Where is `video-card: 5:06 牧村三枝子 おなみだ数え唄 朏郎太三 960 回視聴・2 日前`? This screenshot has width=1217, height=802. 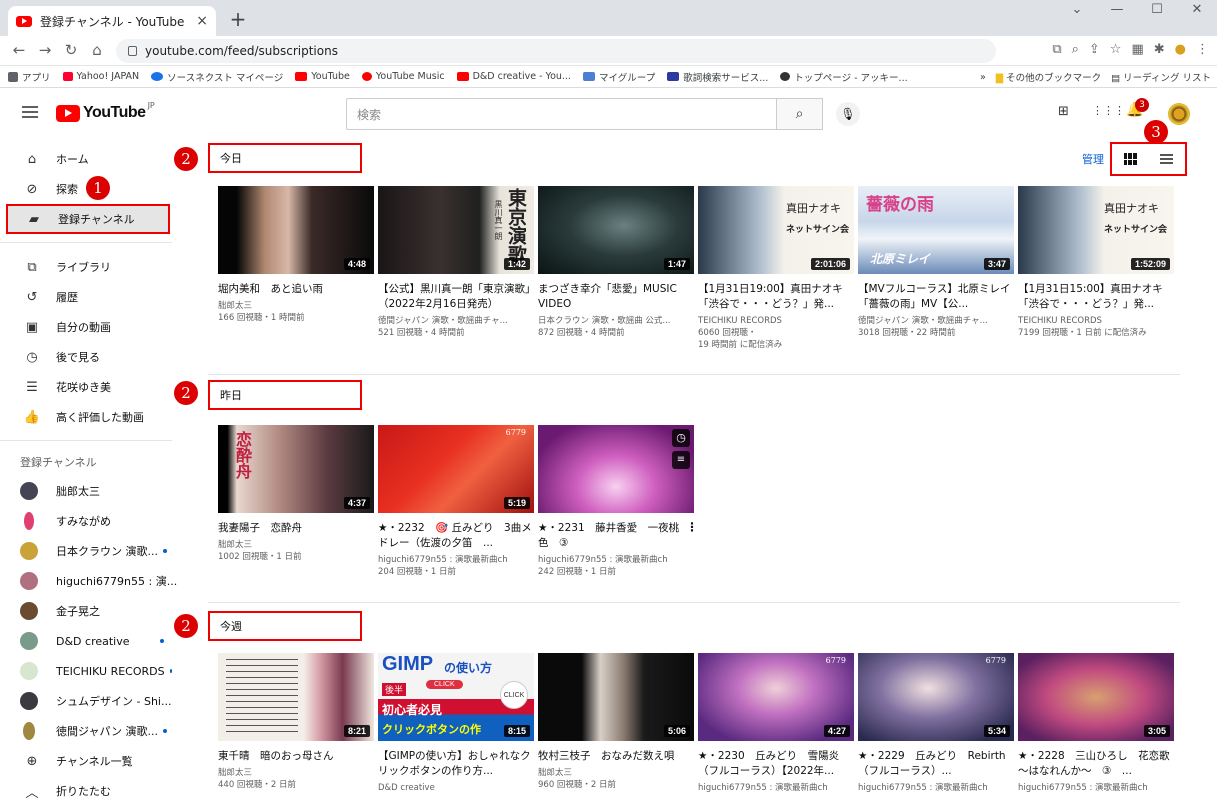
video-card: 5:06 牧村三枝子 おなみだ数え唄 朏郎太三 960 回視聴・2 日前 is located at coordinates (616, 722).